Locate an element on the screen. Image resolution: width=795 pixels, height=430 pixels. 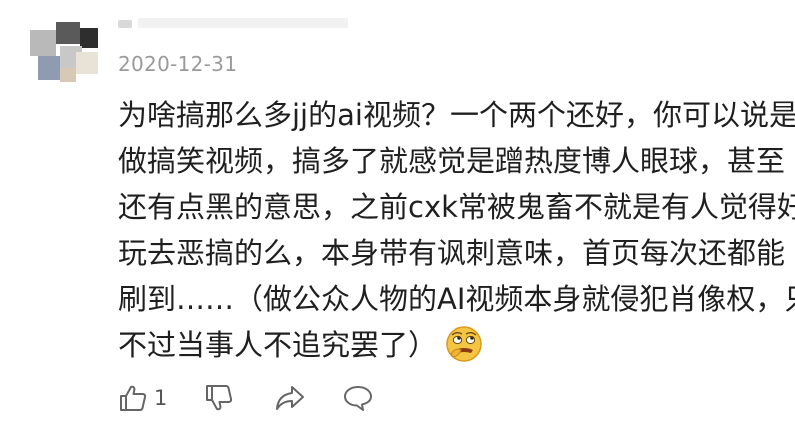
like-count: 1 is located at coordinates (161, 398).